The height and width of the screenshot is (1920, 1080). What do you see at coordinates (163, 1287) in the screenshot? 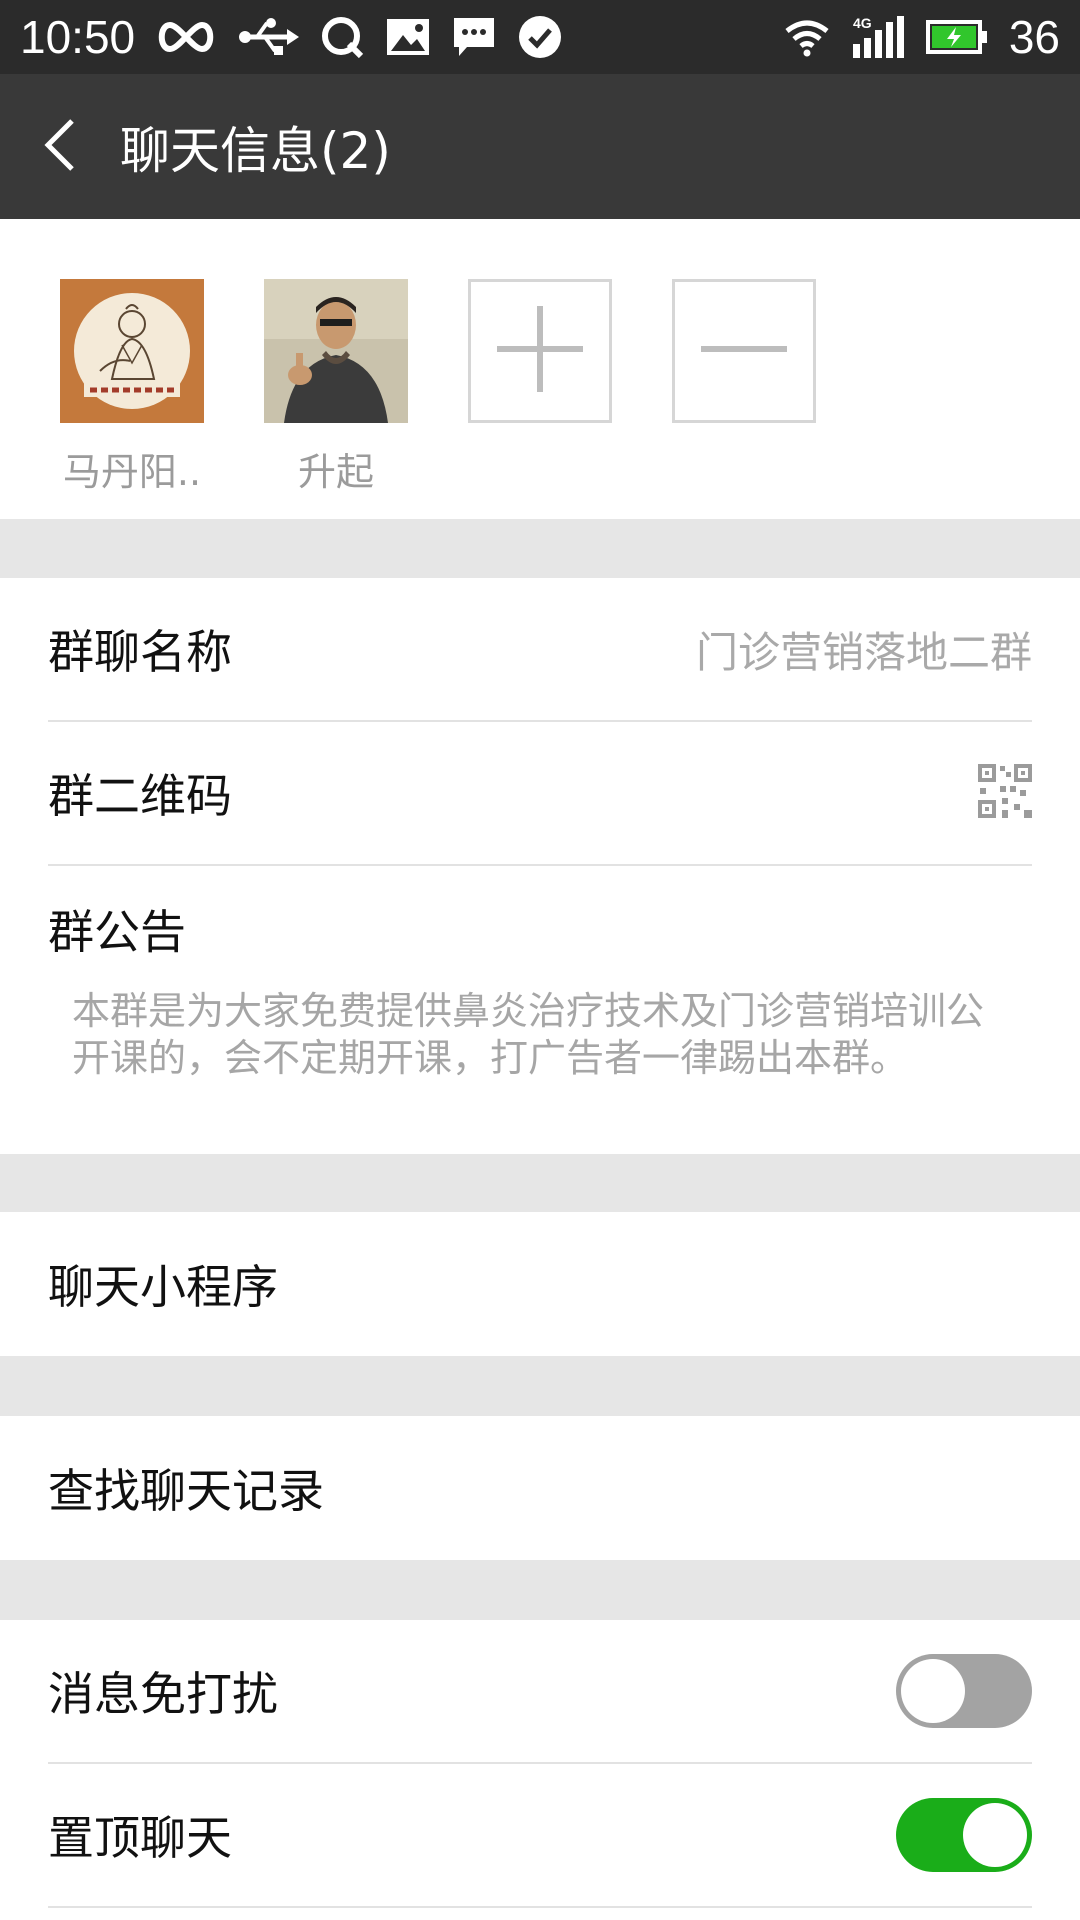
I see `mini-program-label: 聊天小程序` at bounding box center [163, 1287].